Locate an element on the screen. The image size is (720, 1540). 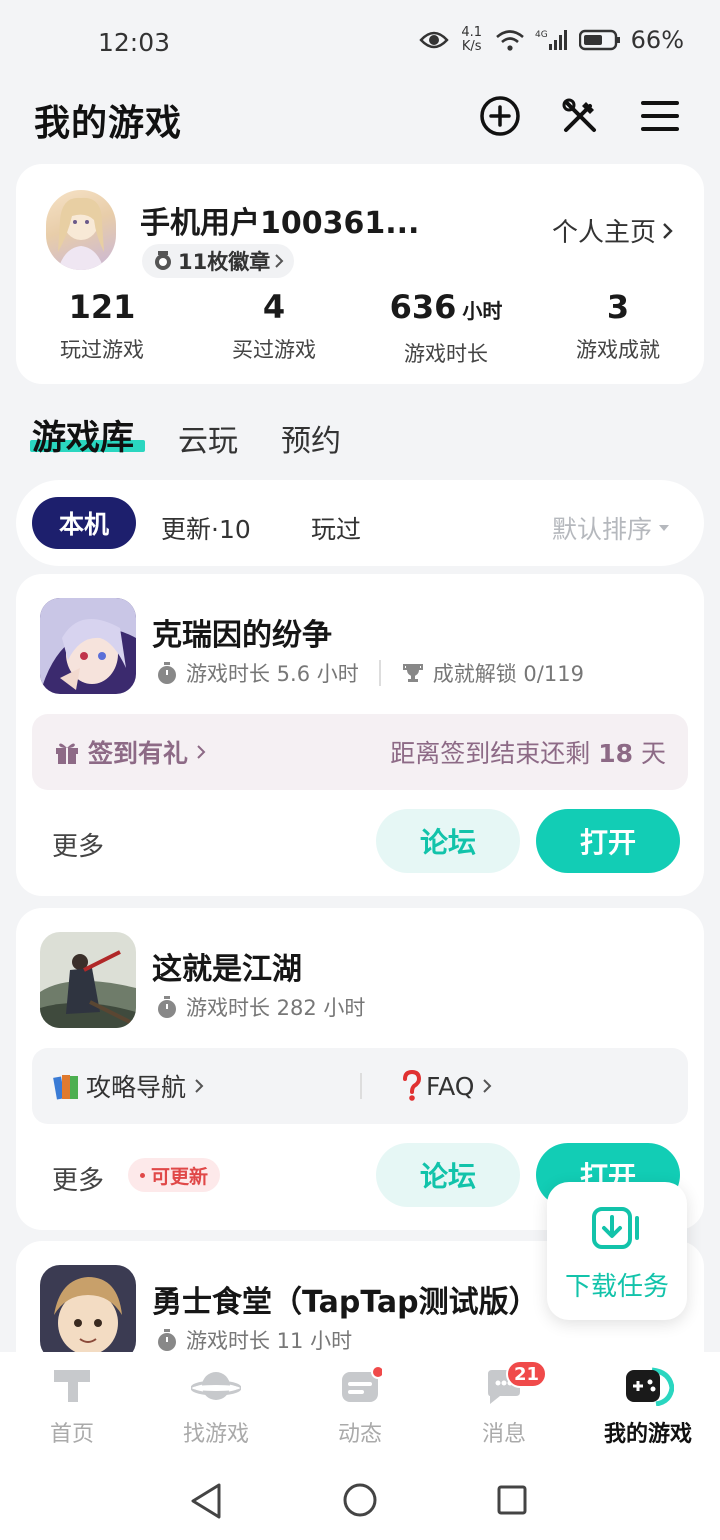
game-meta: 游戏时长 11 小时 is located at coordinates (254, 1340).